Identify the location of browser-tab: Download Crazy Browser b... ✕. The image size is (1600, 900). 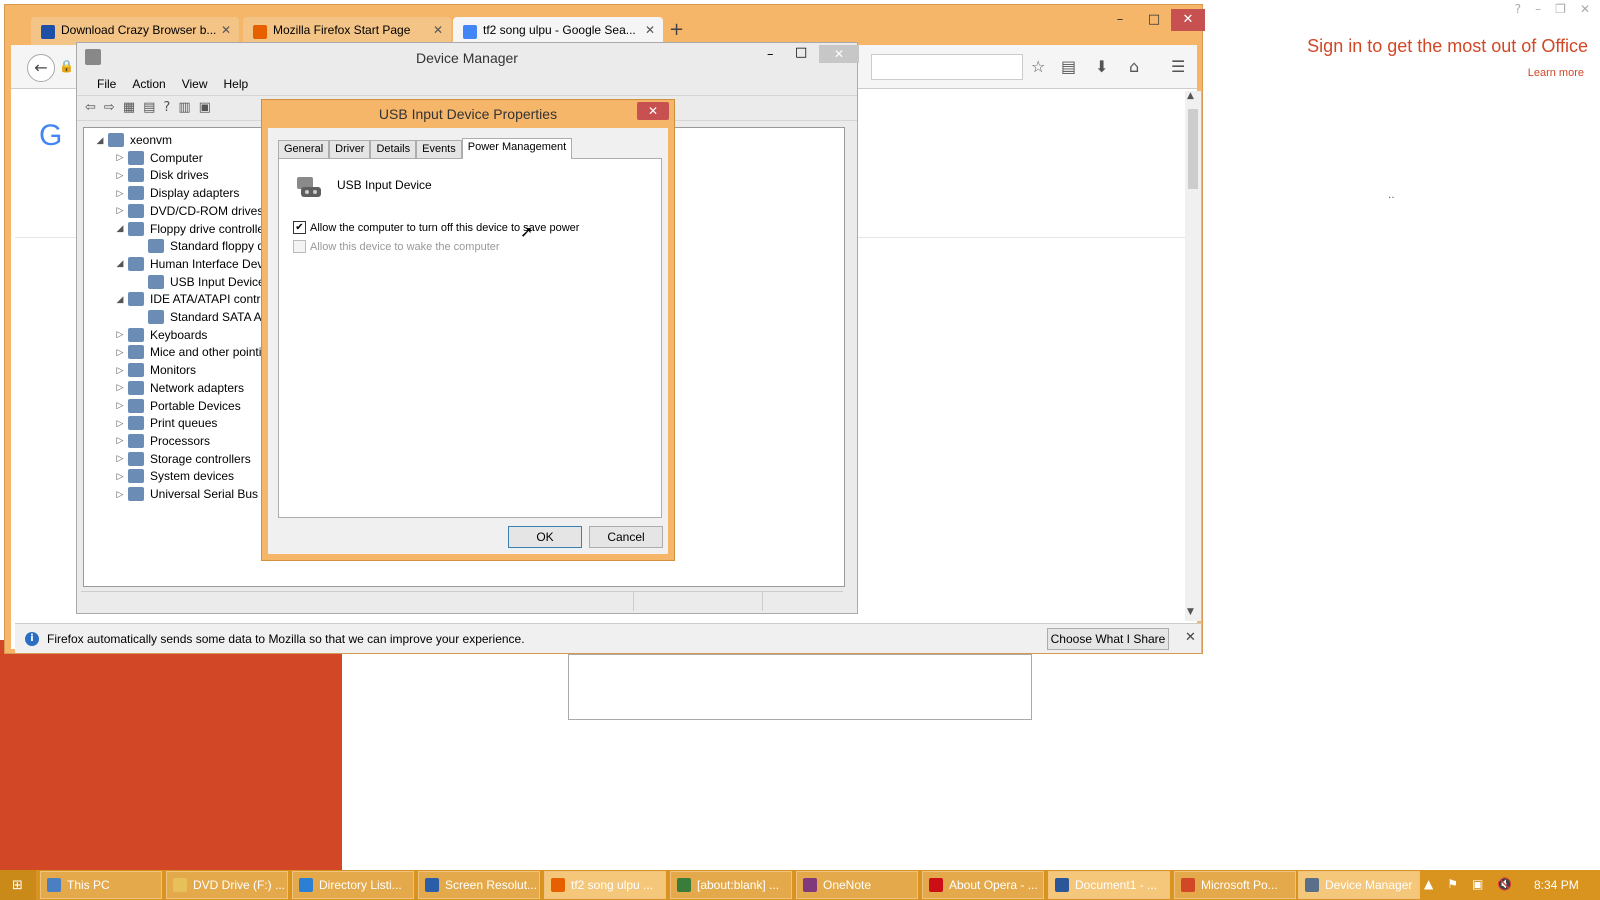
(135, 31).